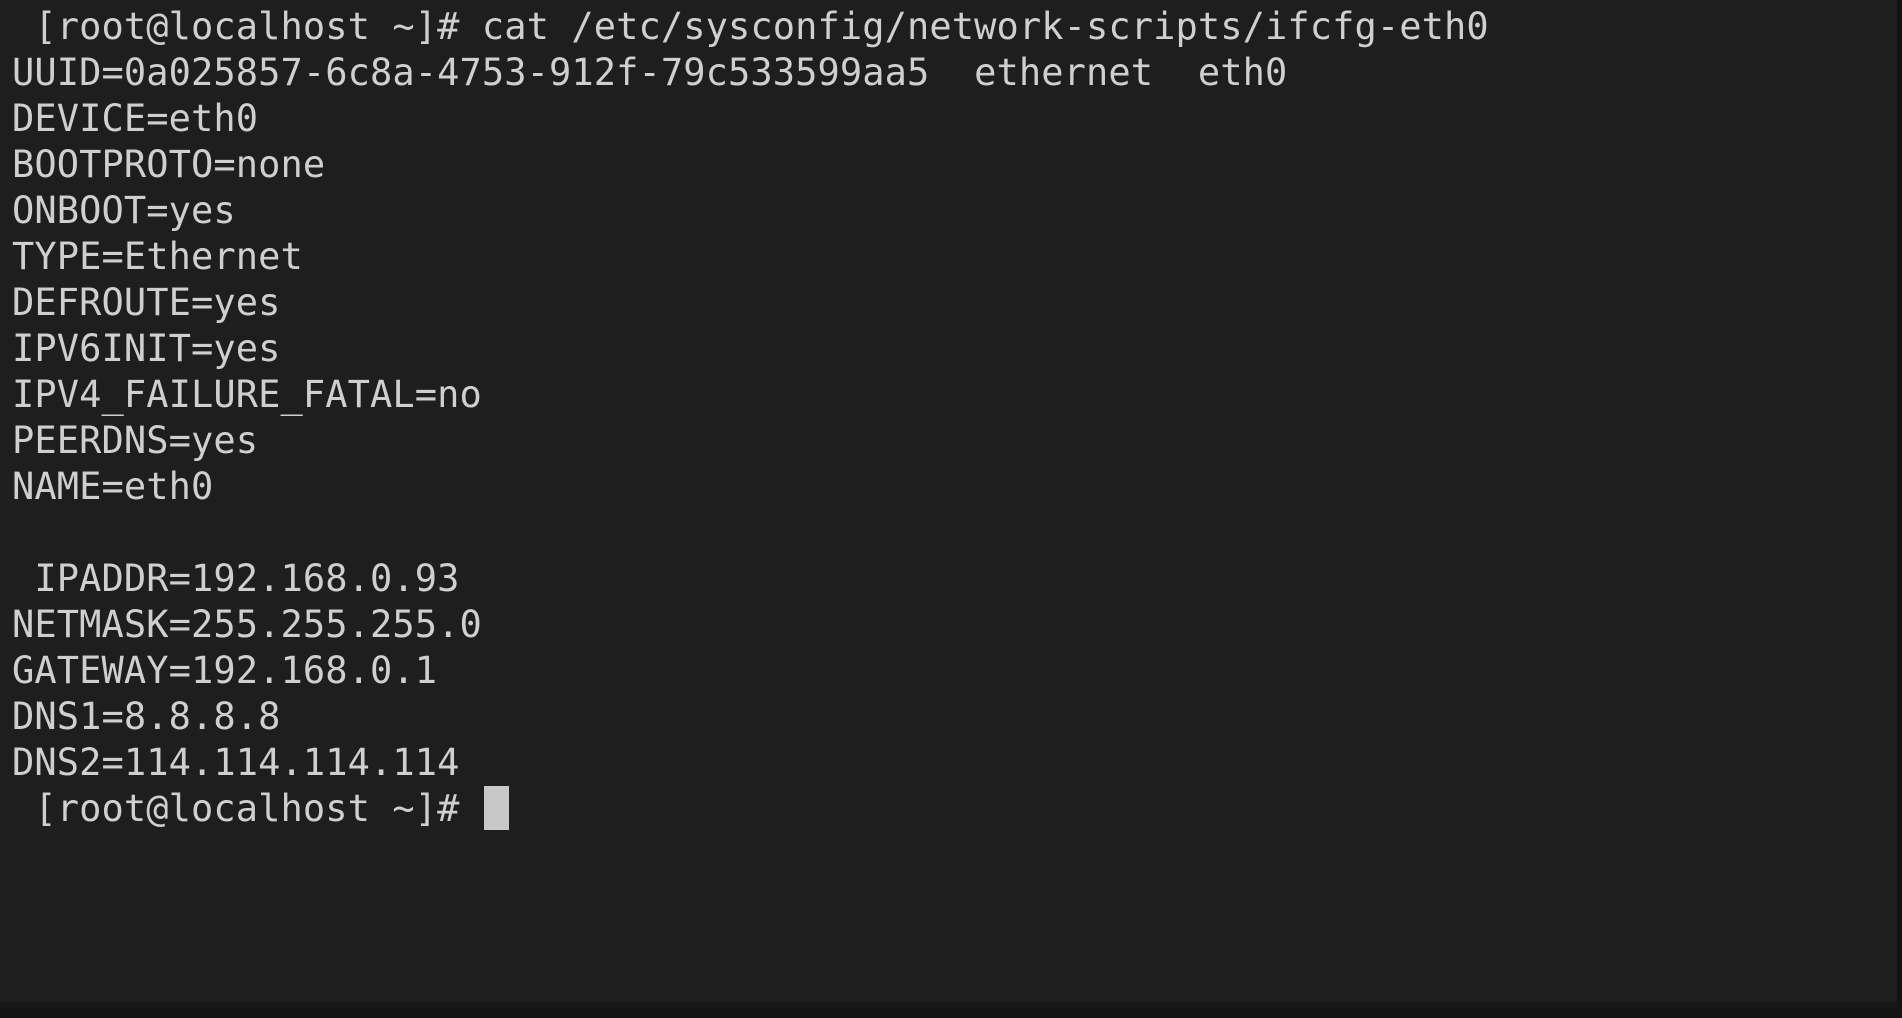 The width and height of the screenshot is (1902, 1018). What do you see at coordinates (236, 578) in the screenshot?
I see `terminal-line-ipaddr: IPADDR=192.168.0.93` at bounding box center [236, 578].